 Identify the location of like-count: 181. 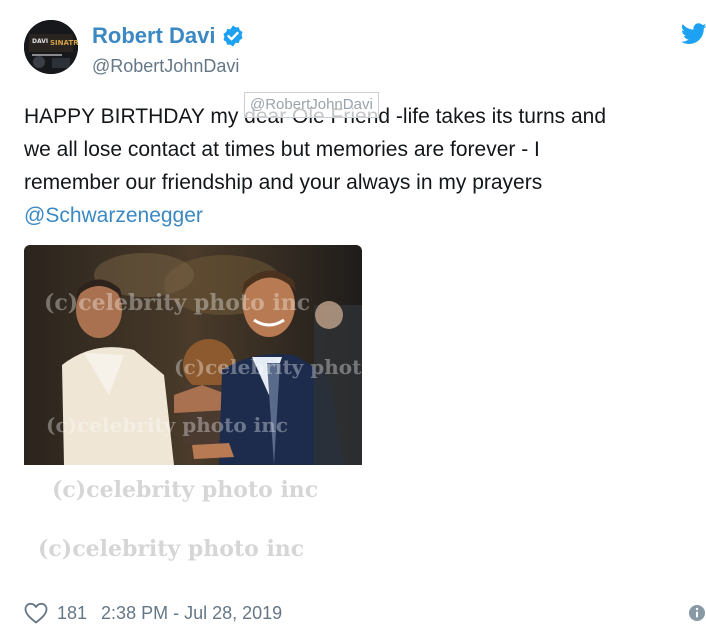
(72, 613).